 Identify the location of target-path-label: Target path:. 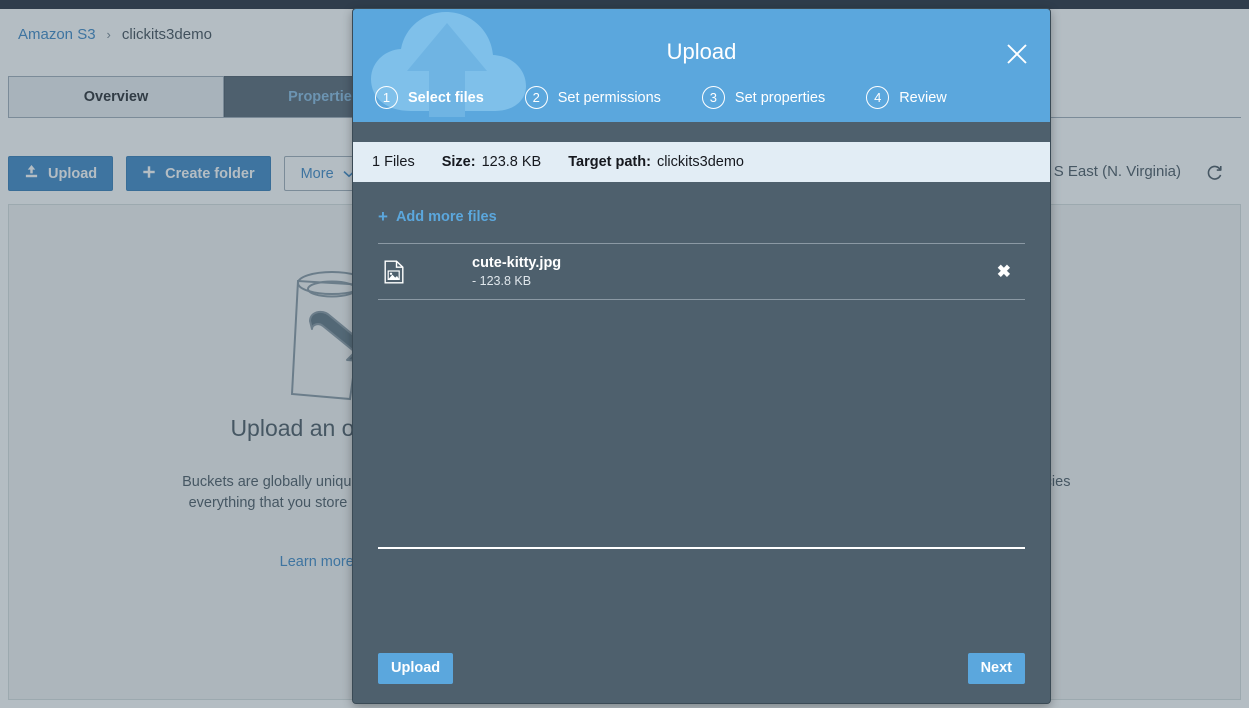
(609, 162).